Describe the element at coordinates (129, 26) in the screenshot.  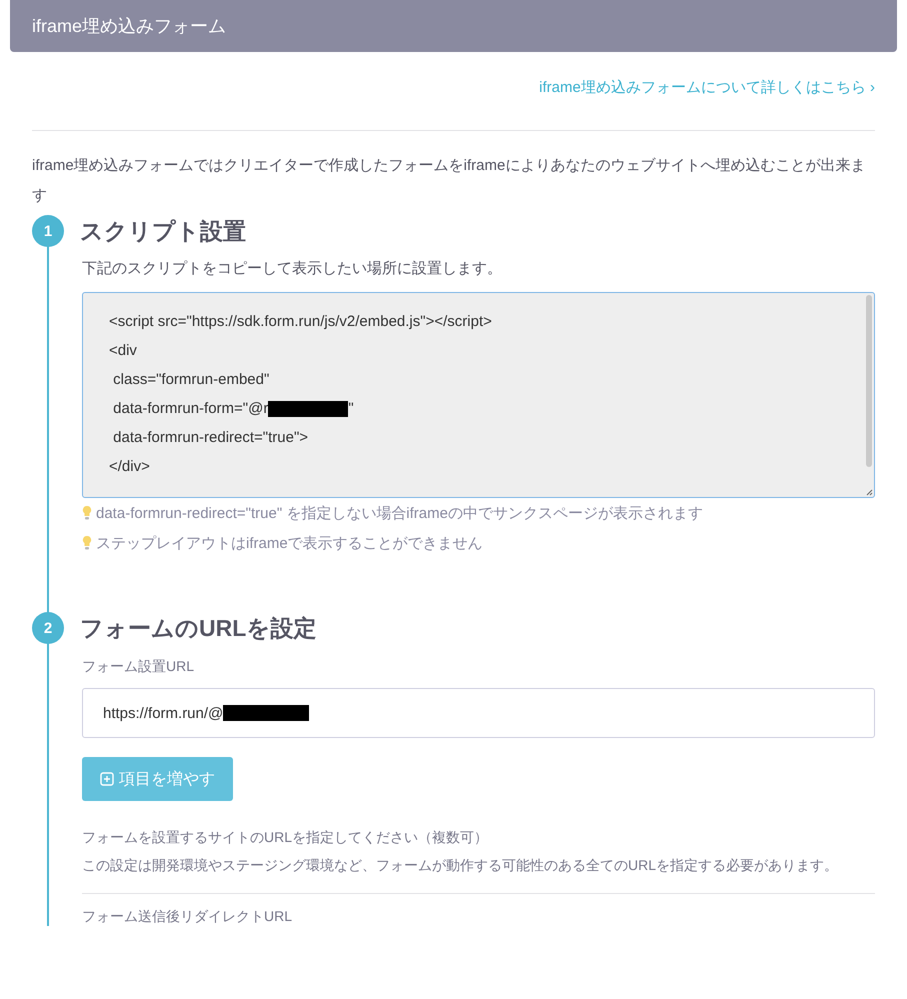
I see `header-title: iframe埋め込みフォーム` at that location.